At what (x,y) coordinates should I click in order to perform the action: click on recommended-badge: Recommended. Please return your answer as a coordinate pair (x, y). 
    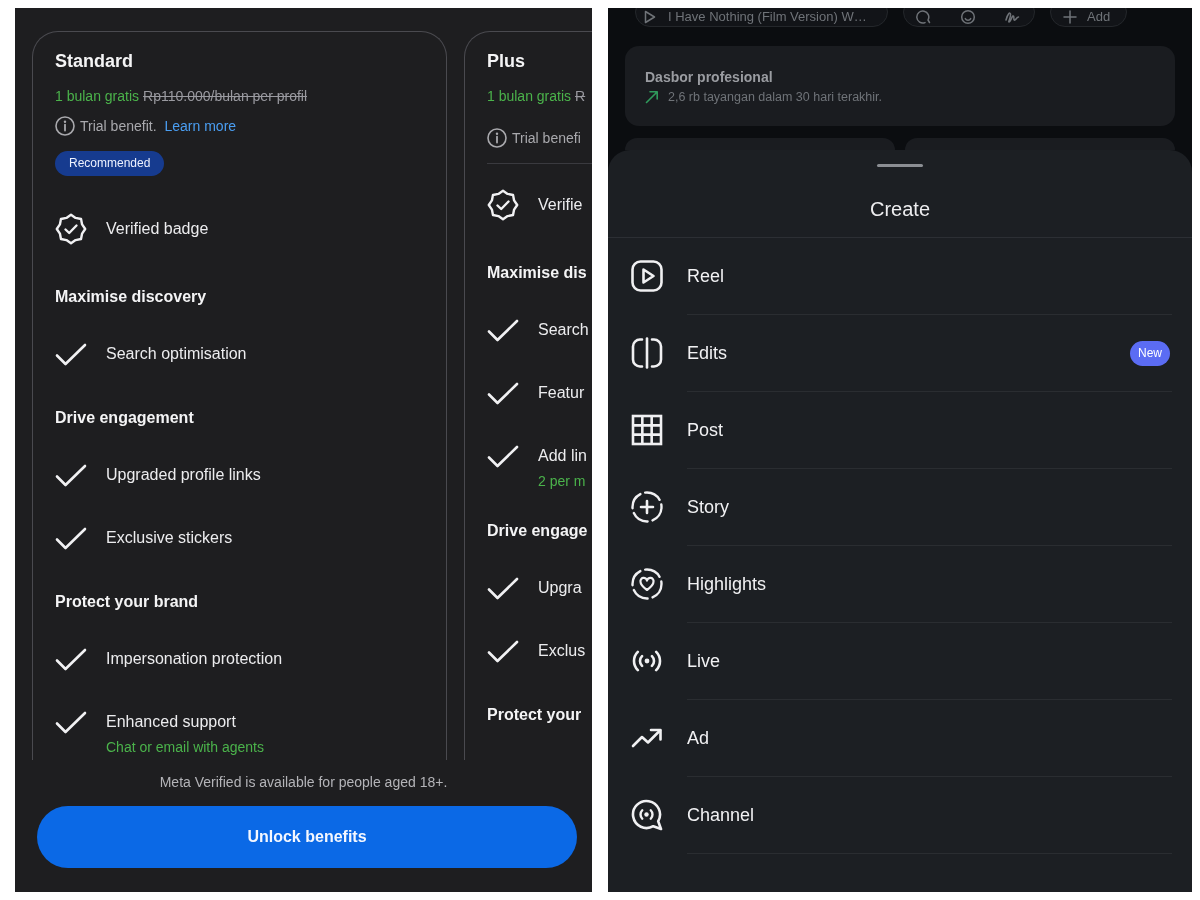
    Looking at the image, I should click on (110, 163).